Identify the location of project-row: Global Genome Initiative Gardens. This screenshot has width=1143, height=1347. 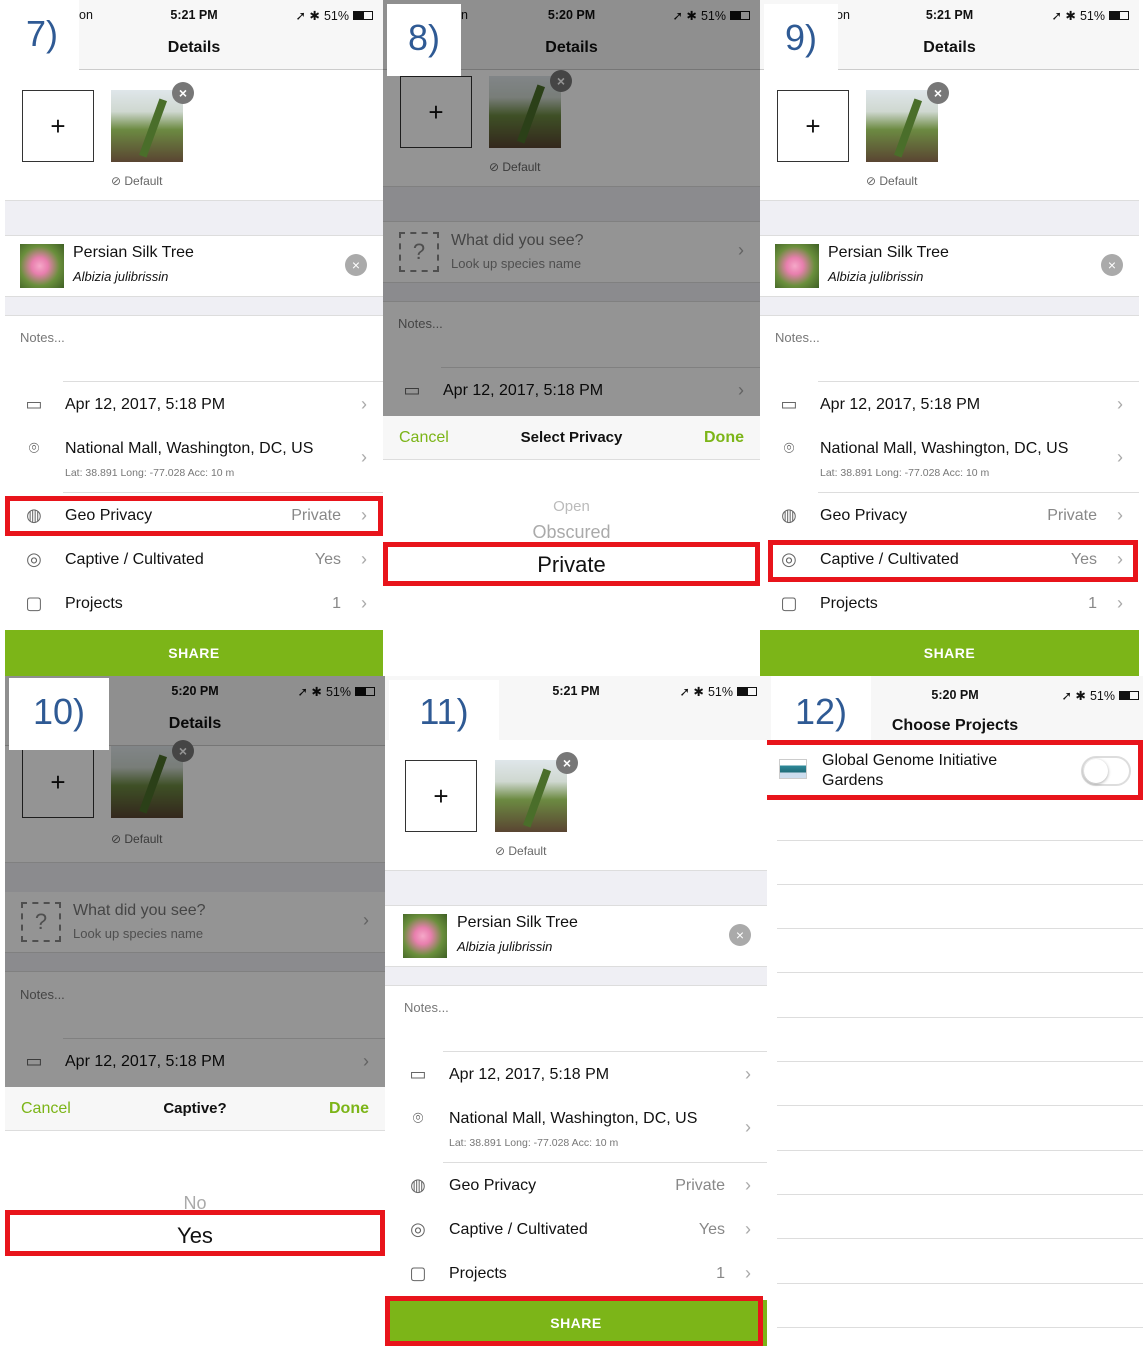
(955, 769).